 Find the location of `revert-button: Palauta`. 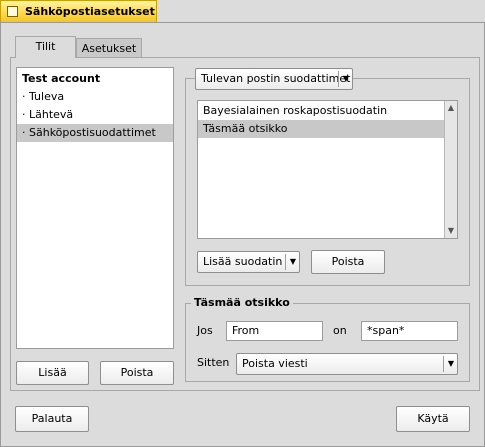

revert-button: Palauta is located at coordinates (52, 419).